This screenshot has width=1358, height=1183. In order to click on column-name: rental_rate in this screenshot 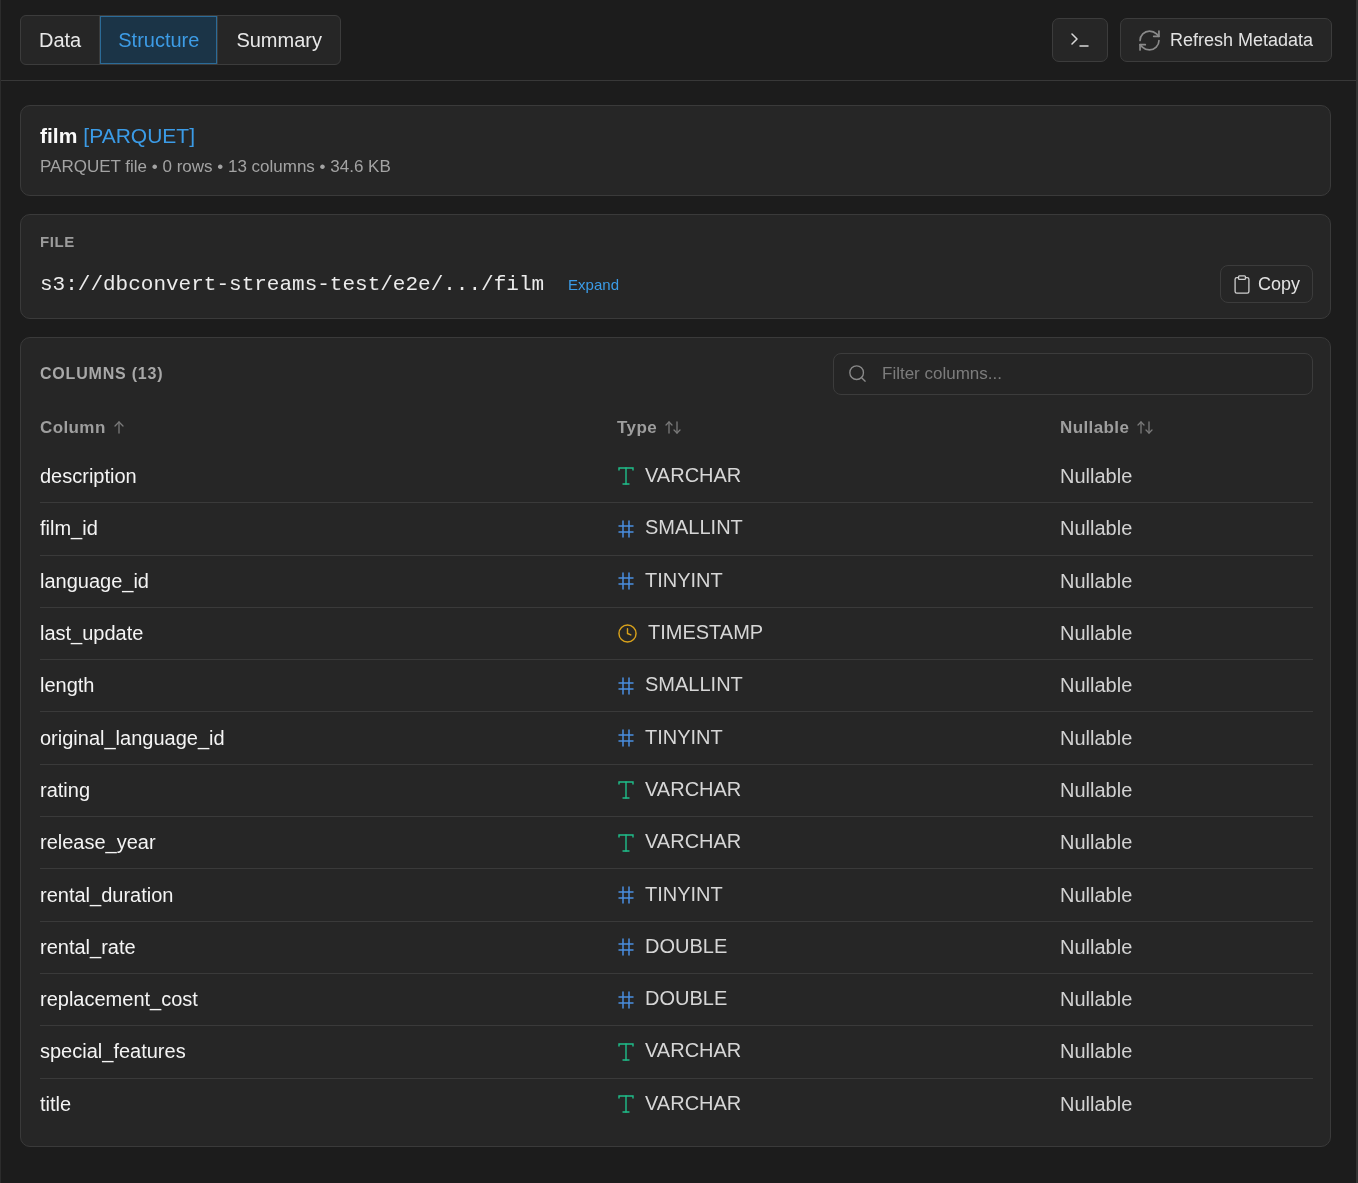, I will do `click(88, 947)`.